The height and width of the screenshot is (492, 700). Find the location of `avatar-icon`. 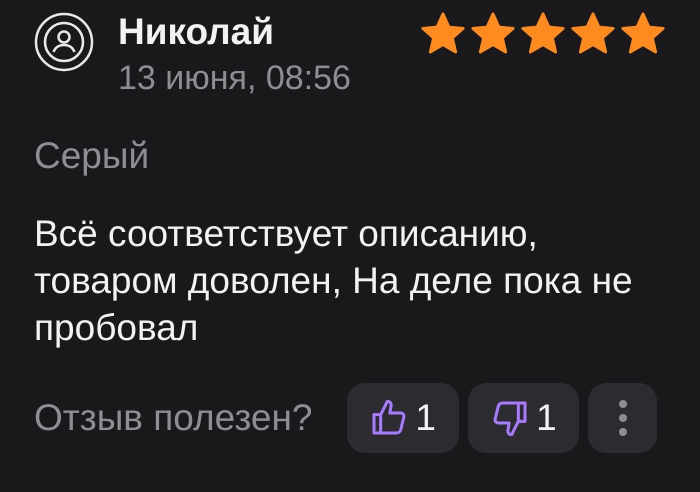

avatar-icon is located at coordinates (64, 42).